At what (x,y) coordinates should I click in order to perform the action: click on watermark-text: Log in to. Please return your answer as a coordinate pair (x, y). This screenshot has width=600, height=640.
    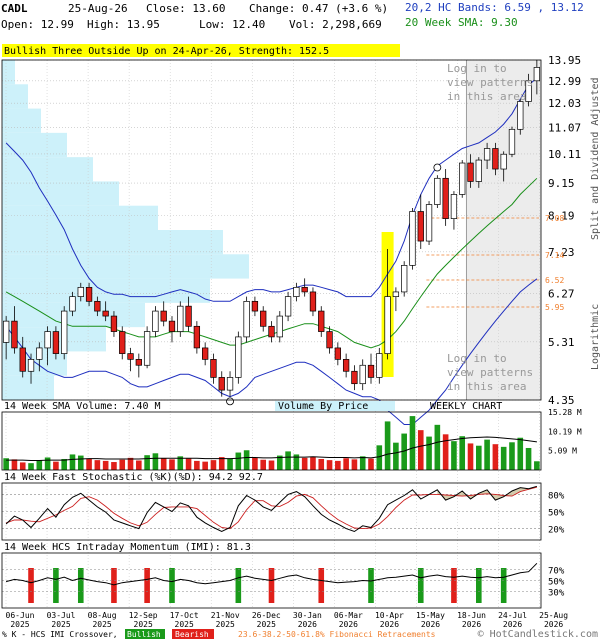
    Looking at the image, I should click on (477, 358).